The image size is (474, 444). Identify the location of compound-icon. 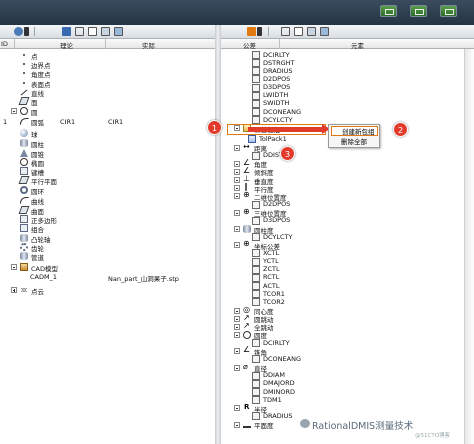
(24, 228).